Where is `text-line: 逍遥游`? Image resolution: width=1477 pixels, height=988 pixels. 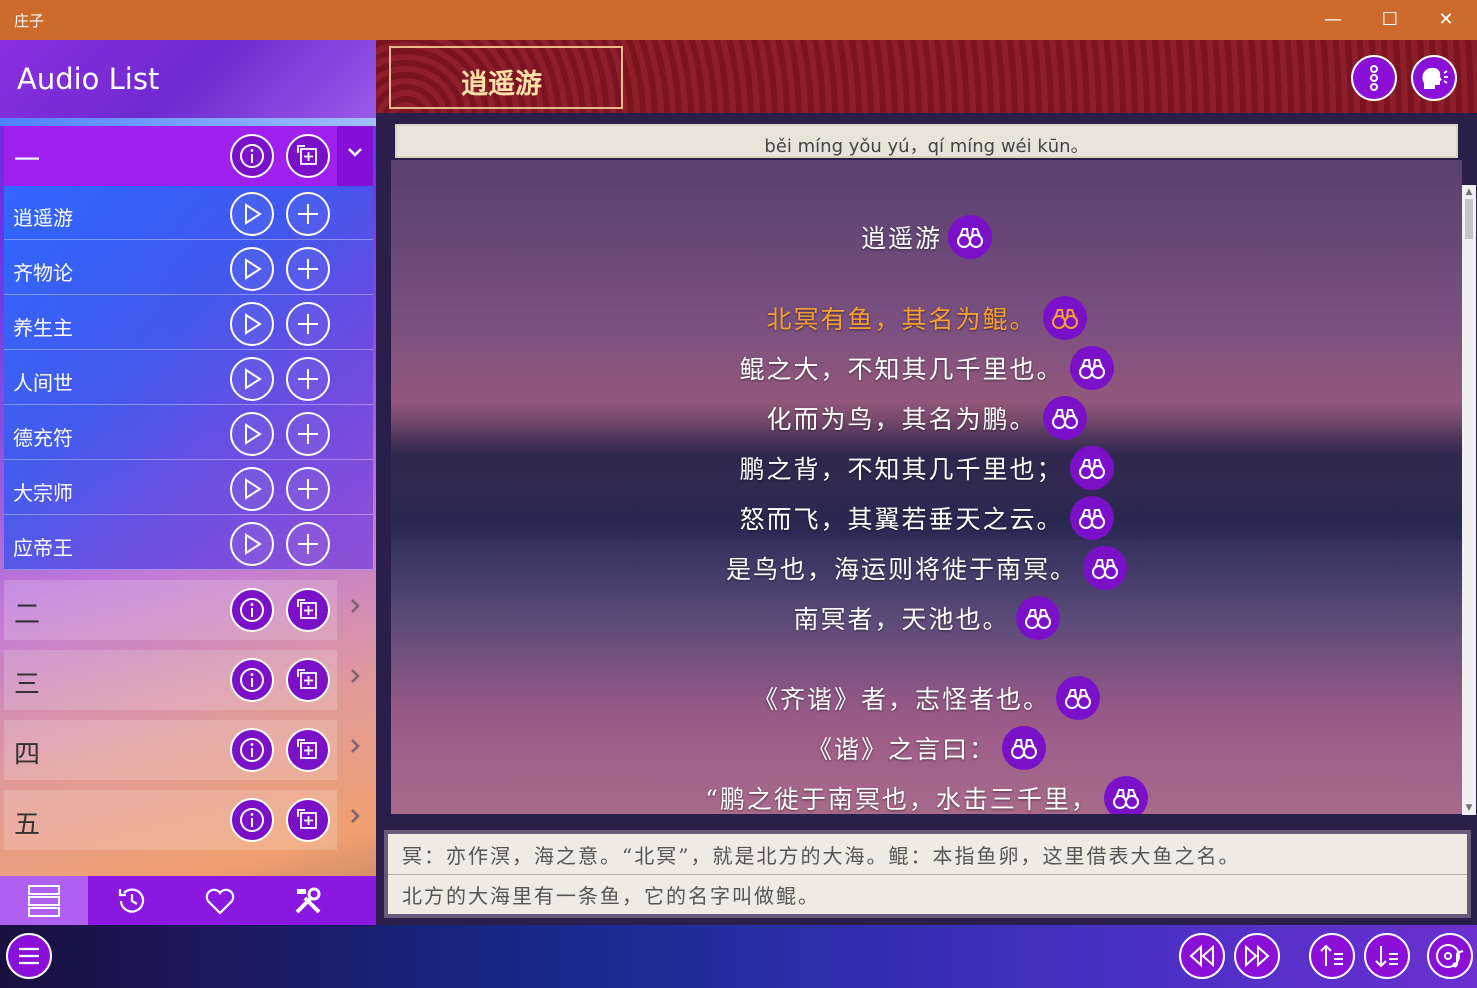 text-line: 逍遥游 is located at coordinates (926, 237).